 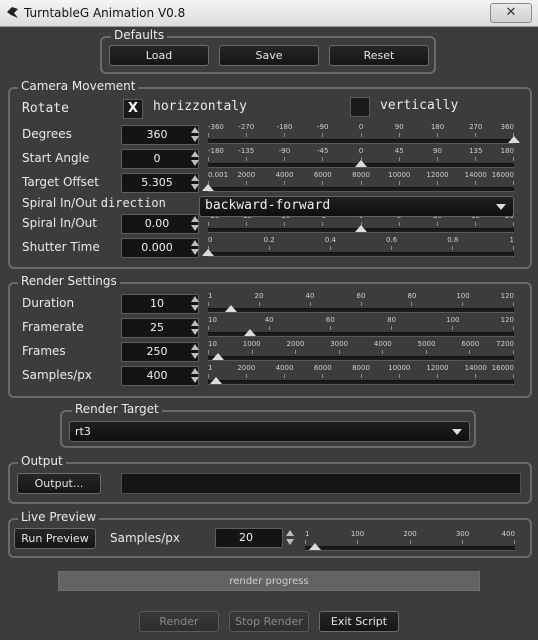 What do you see at coordinates (361, 368) in the screenshot?
I see `slider-tick-labels: 1 2000 4000 6000 8000 10000 12000 14000 16000` at bounding box center [361, 368].